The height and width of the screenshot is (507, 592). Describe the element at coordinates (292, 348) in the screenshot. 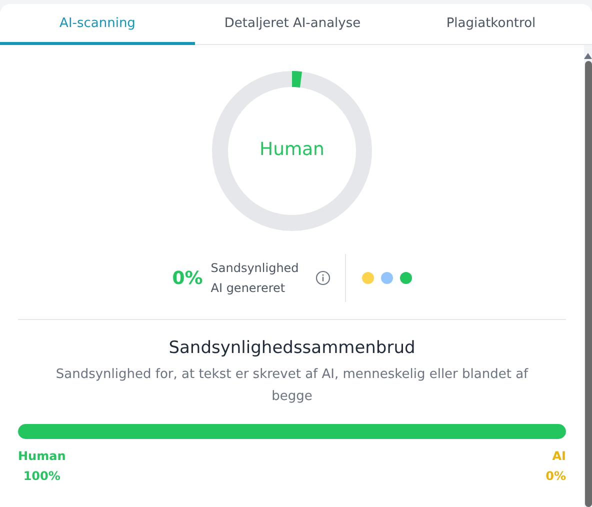

I see `section-title: Sandsynlighedssammenbrud` at that location.